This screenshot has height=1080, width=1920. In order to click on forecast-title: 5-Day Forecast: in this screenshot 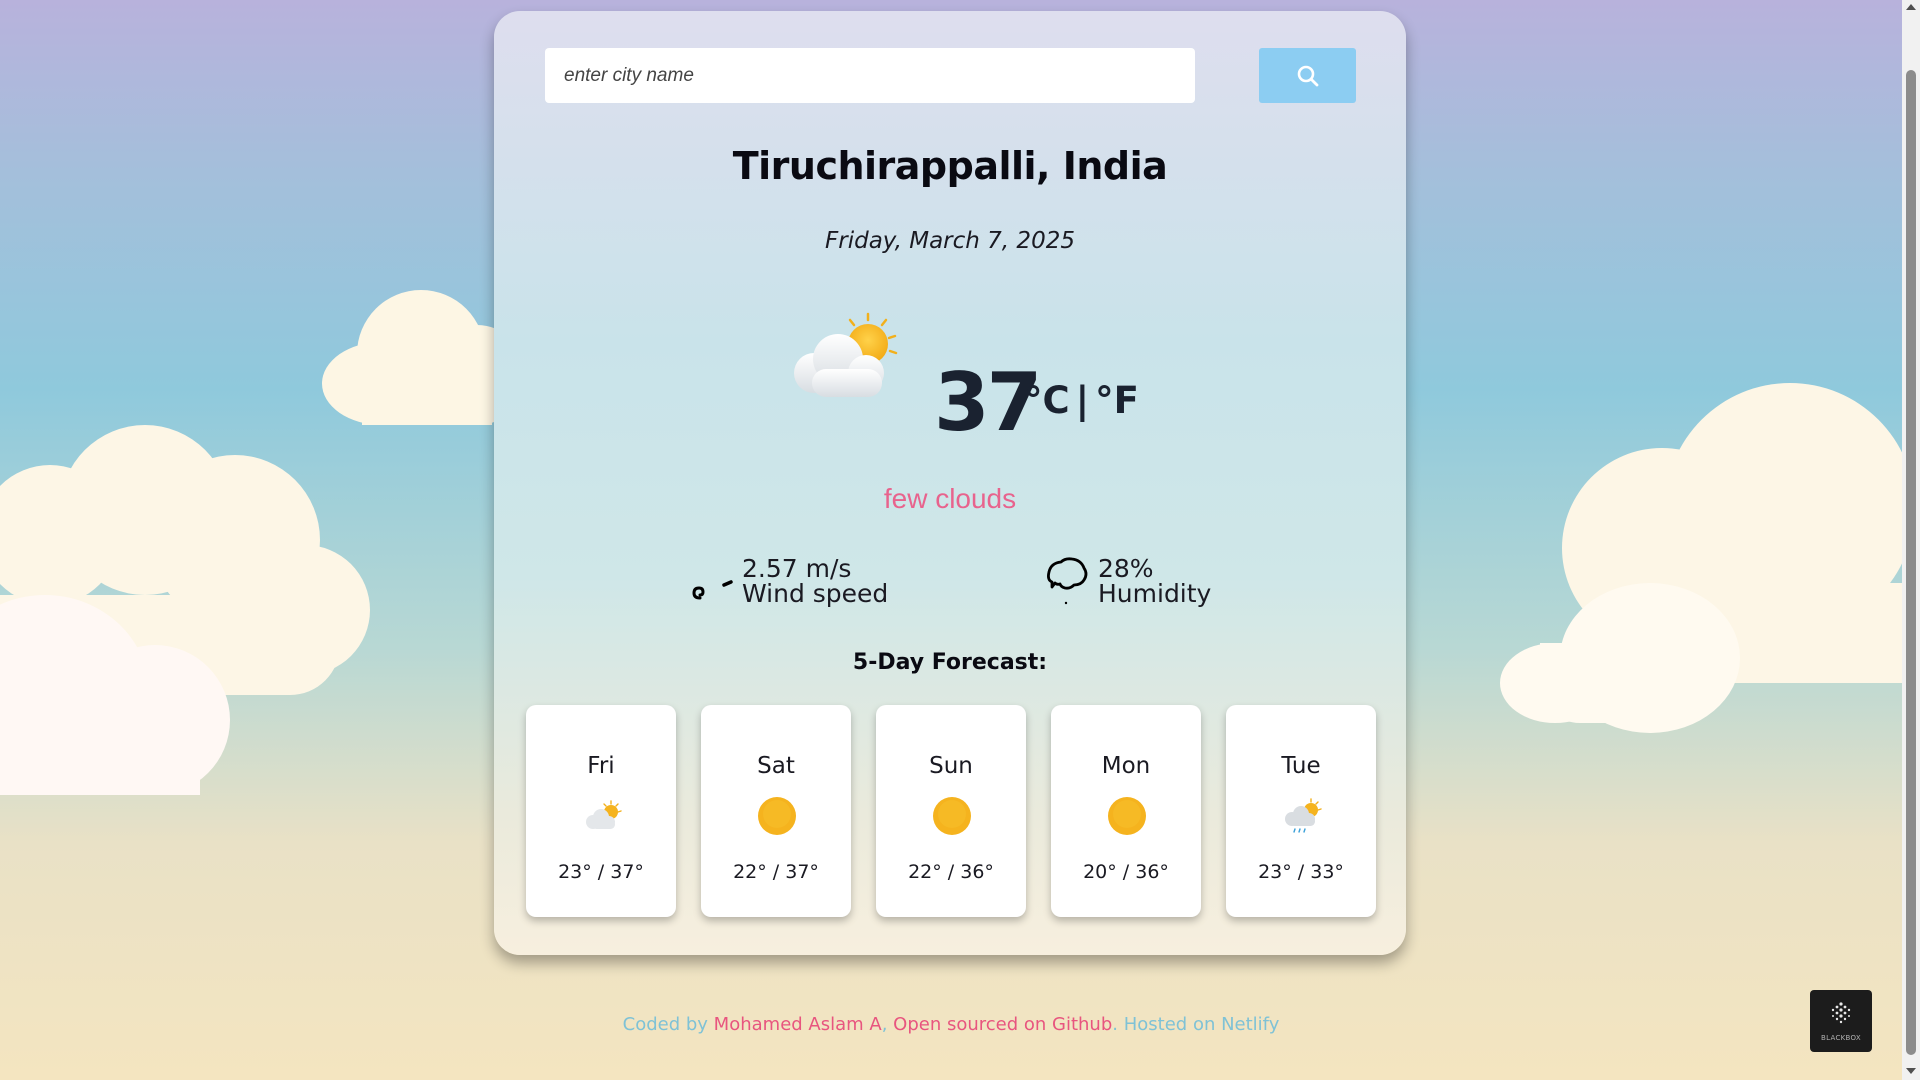, I will do `click(950, 662)`.